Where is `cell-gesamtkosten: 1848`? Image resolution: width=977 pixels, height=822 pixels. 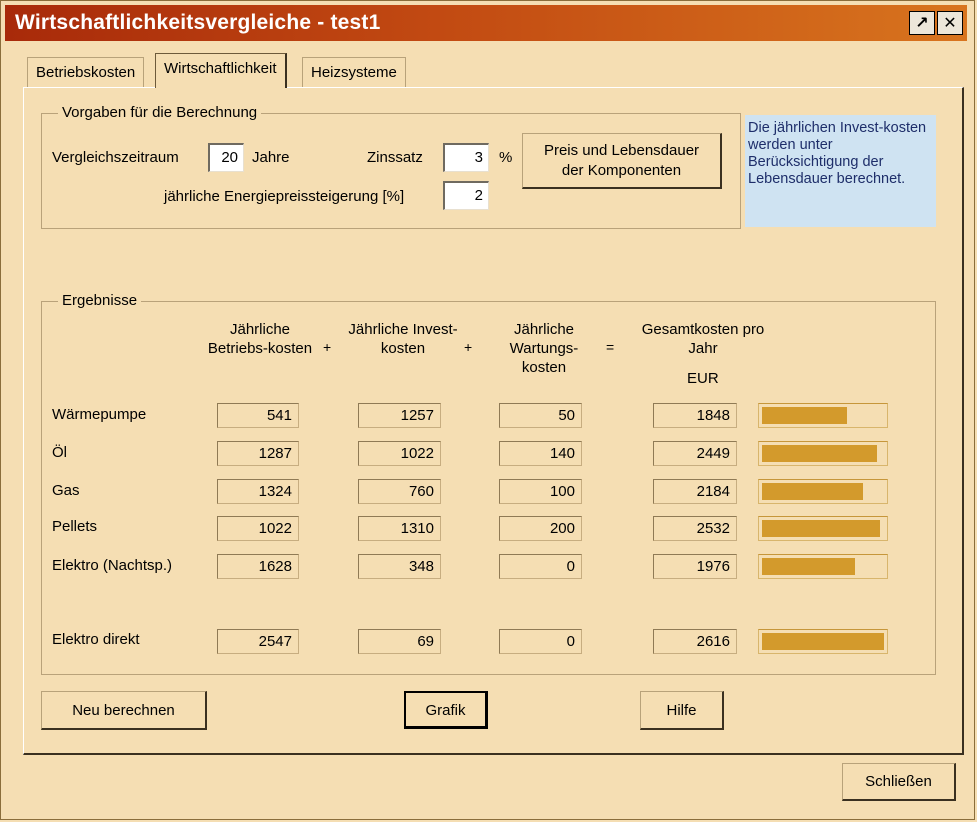
cell-gesamtkosten: 1848 is located at coordinates (695, 415).